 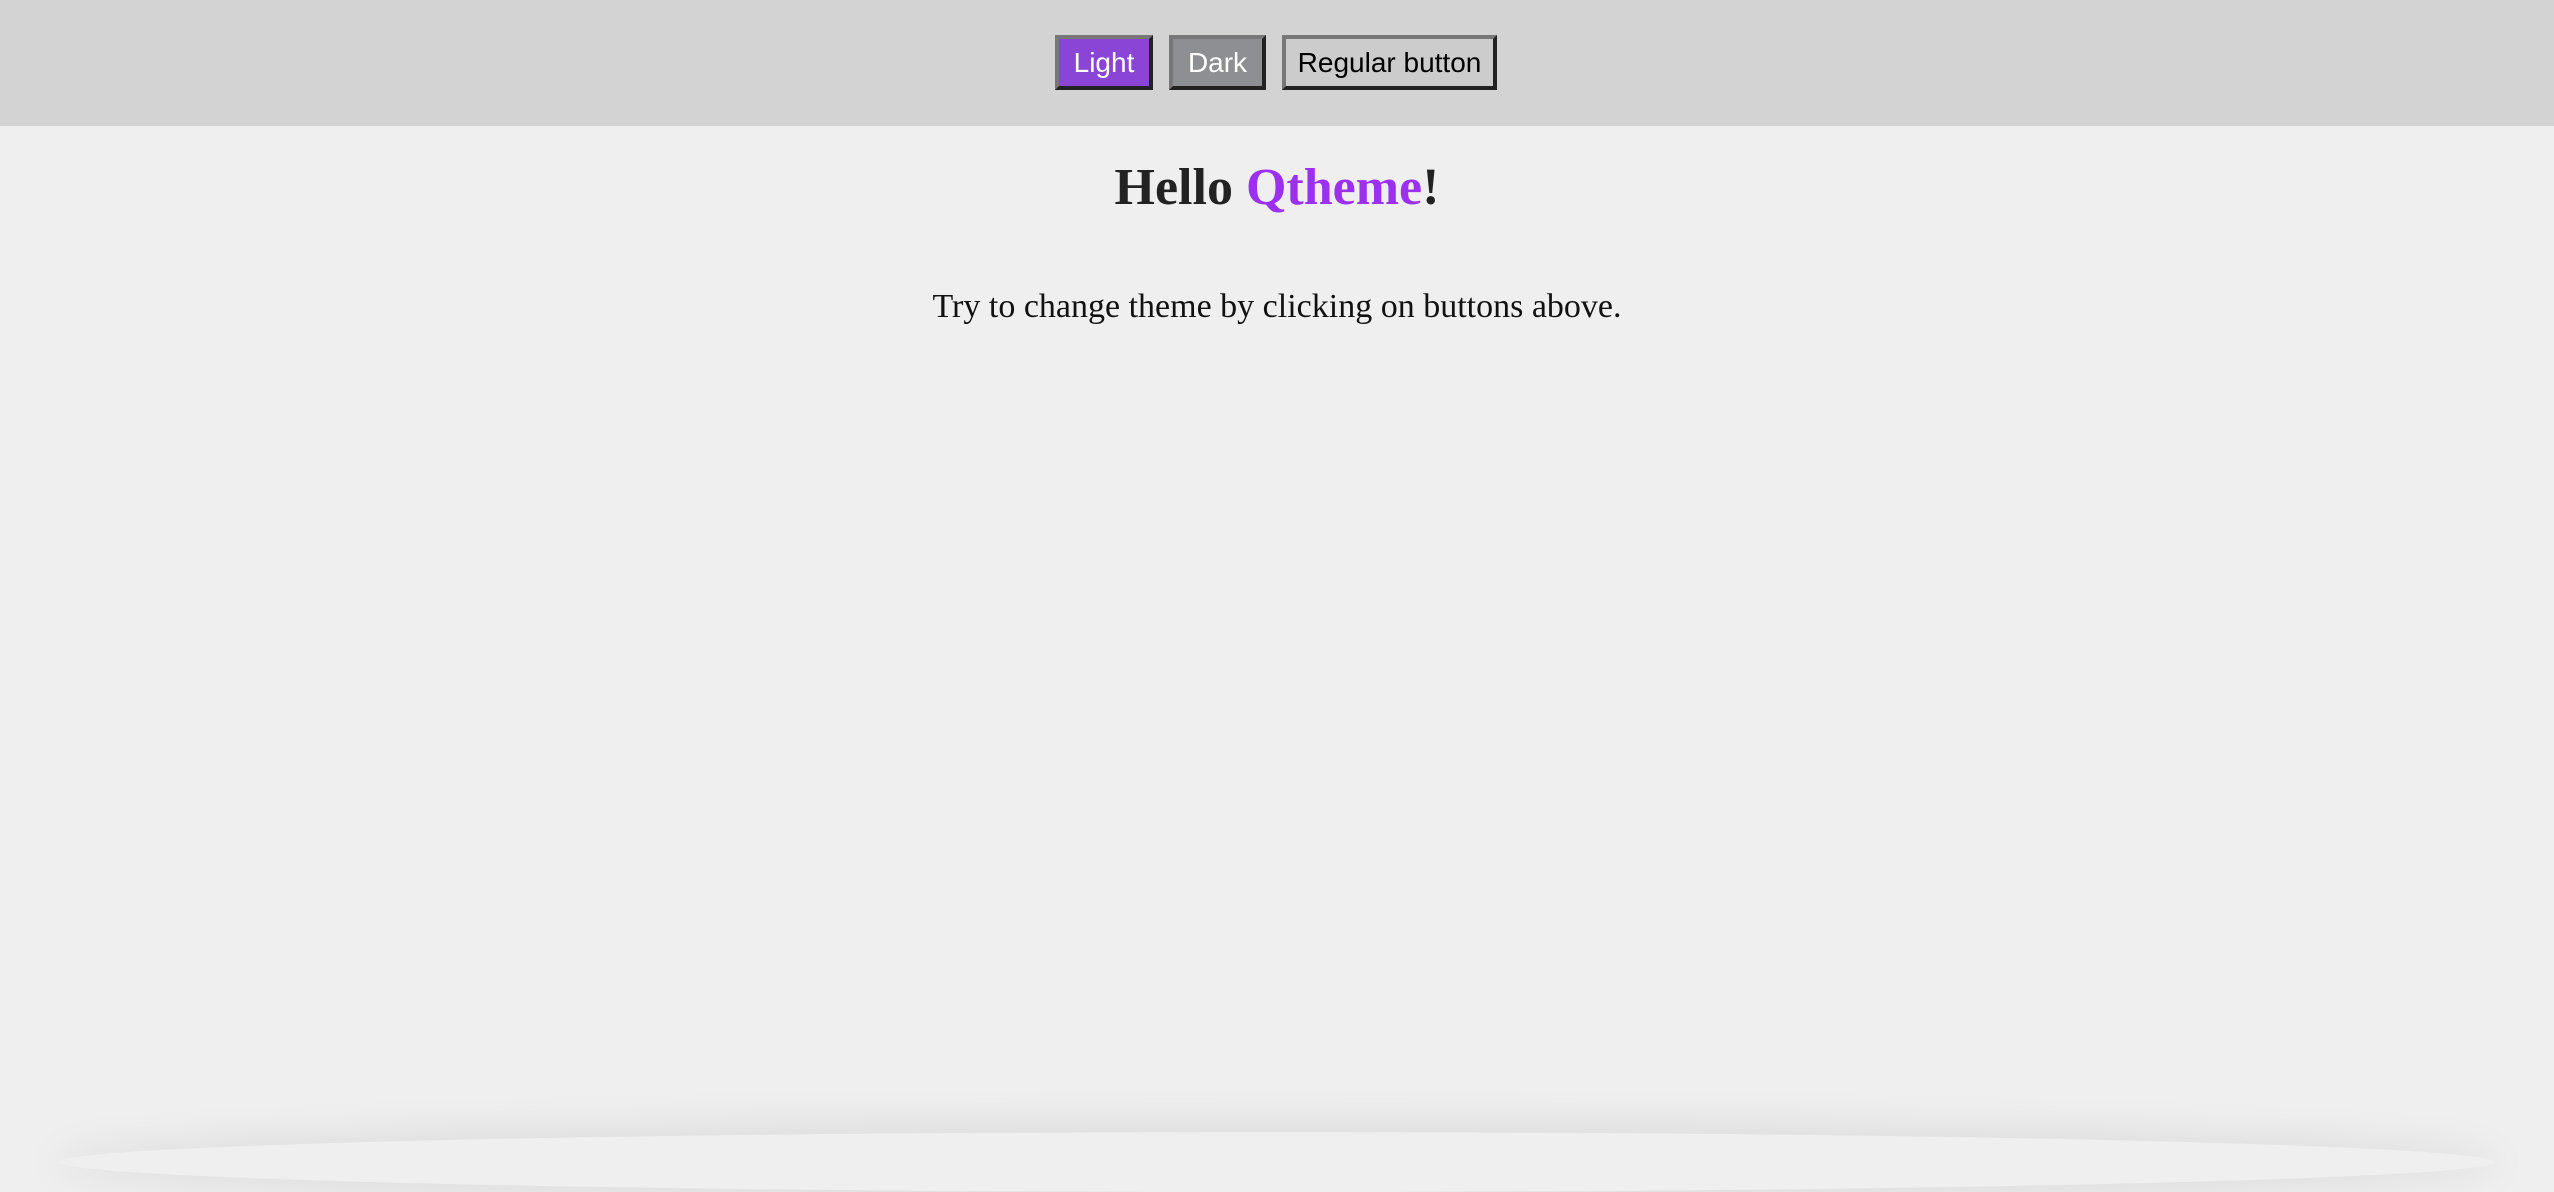 What do you see at coordinates (1277, 1162) in the screenshot?
I see `window-bottom-shadow` at bounding box center [1277, 1162].